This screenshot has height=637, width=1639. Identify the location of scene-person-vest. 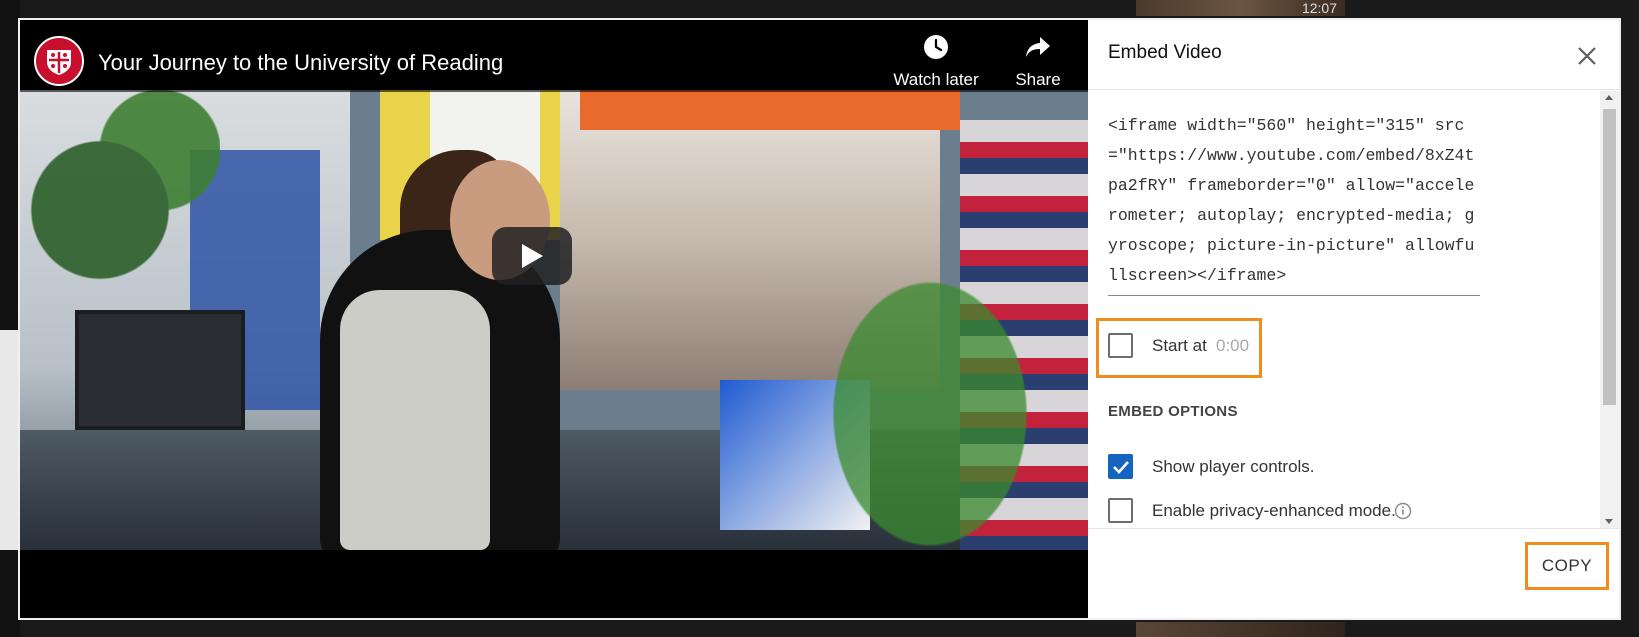
(415, 420).